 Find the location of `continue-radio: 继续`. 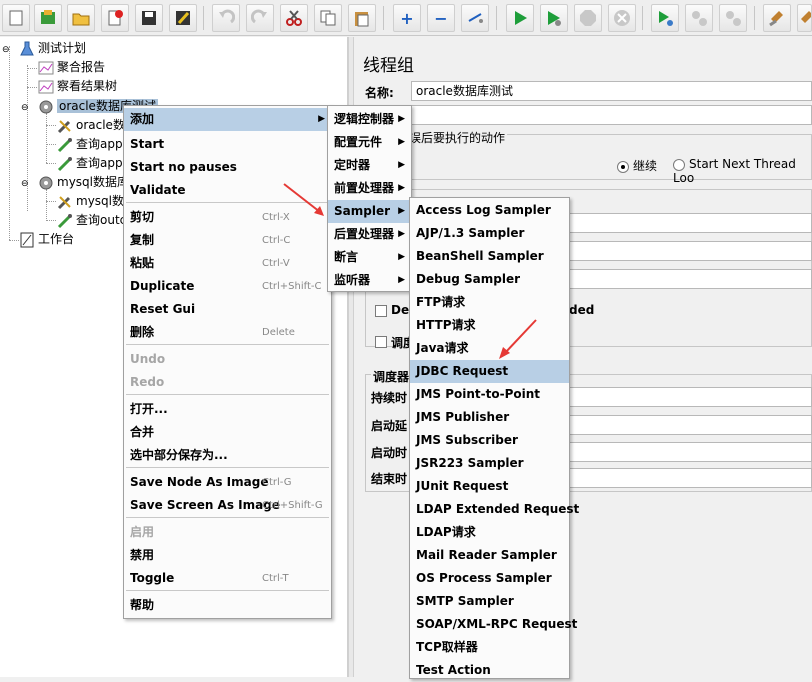

continue-radio: 继续 is located at coordinates (637, 165).